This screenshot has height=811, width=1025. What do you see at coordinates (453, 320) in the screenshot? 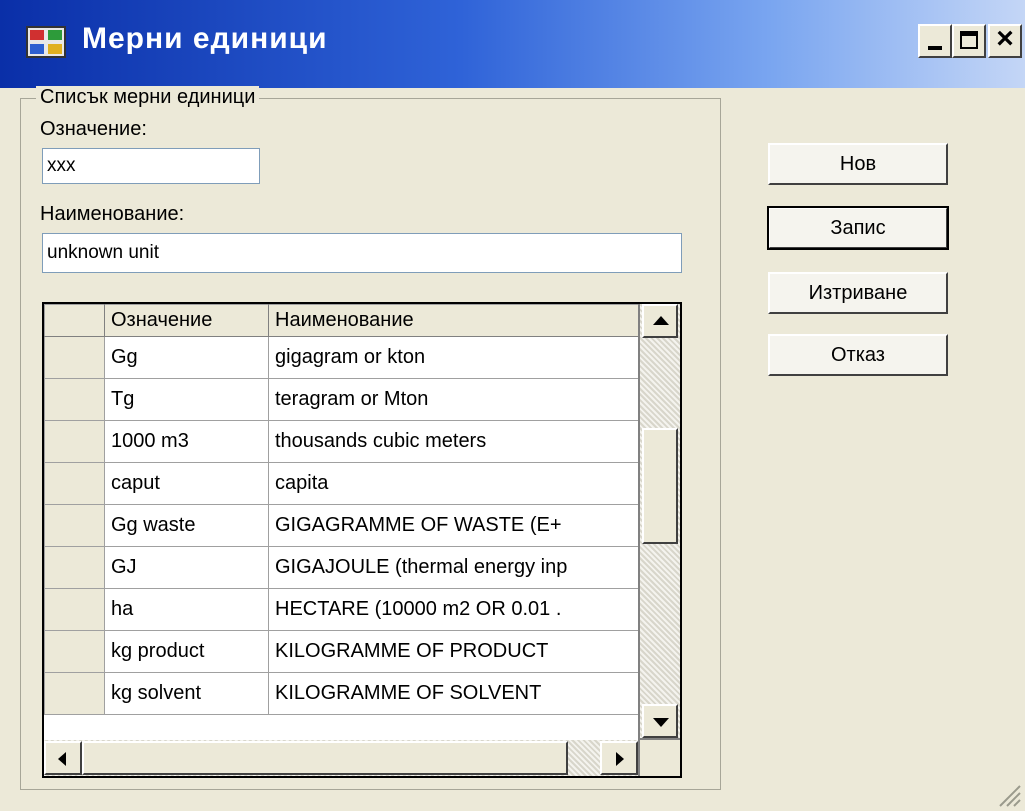
I see `column-header-name: Наименование` at bounding box center [453, 320].